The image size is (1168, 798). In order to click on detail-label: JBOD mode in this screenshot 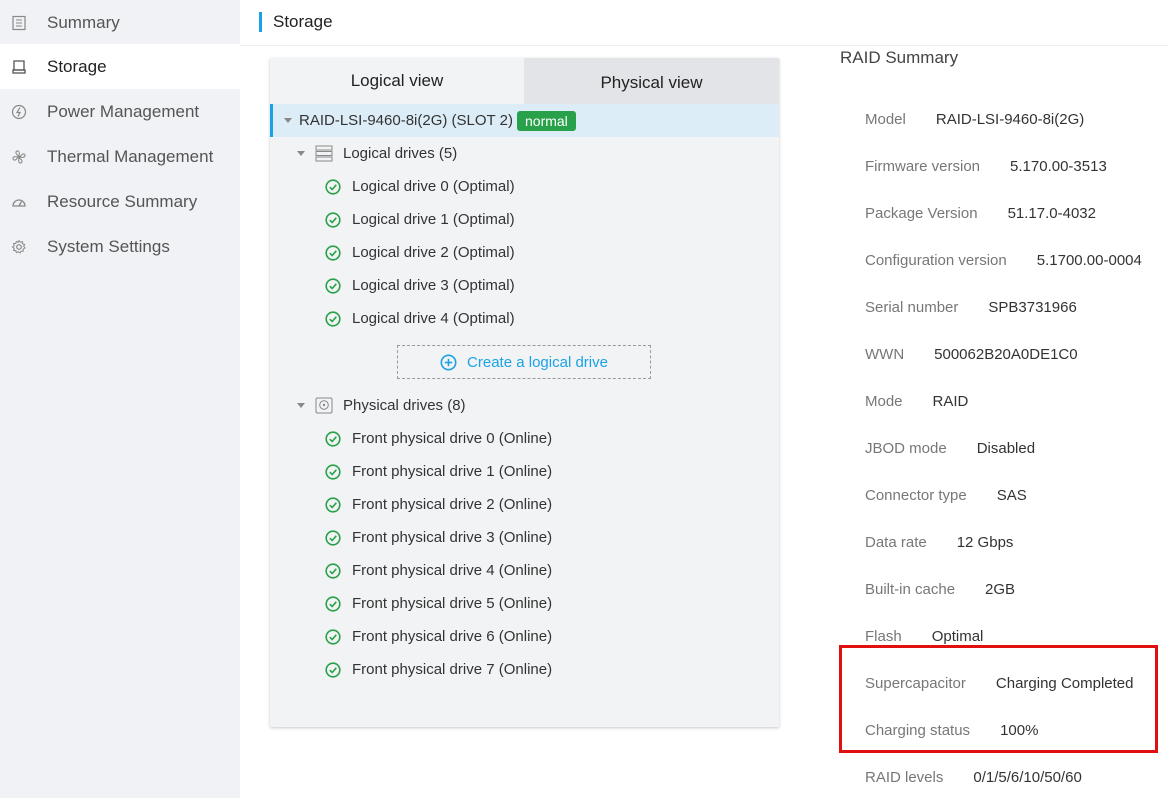, I will do `click(906, 448)`.